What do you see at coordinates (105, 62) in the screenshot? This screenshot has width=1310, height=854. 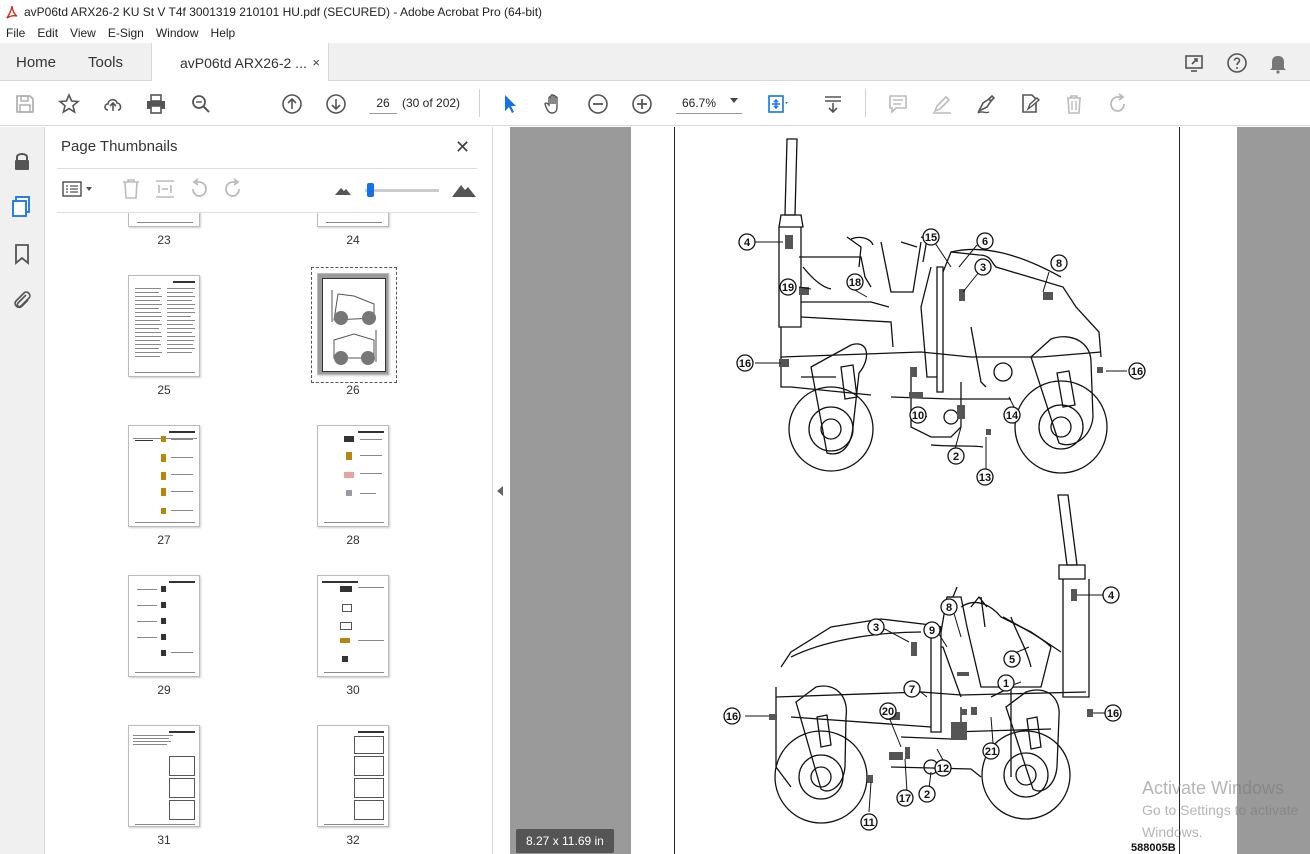 I see `tab-tools: Tools` at bounding box center [105, 62].